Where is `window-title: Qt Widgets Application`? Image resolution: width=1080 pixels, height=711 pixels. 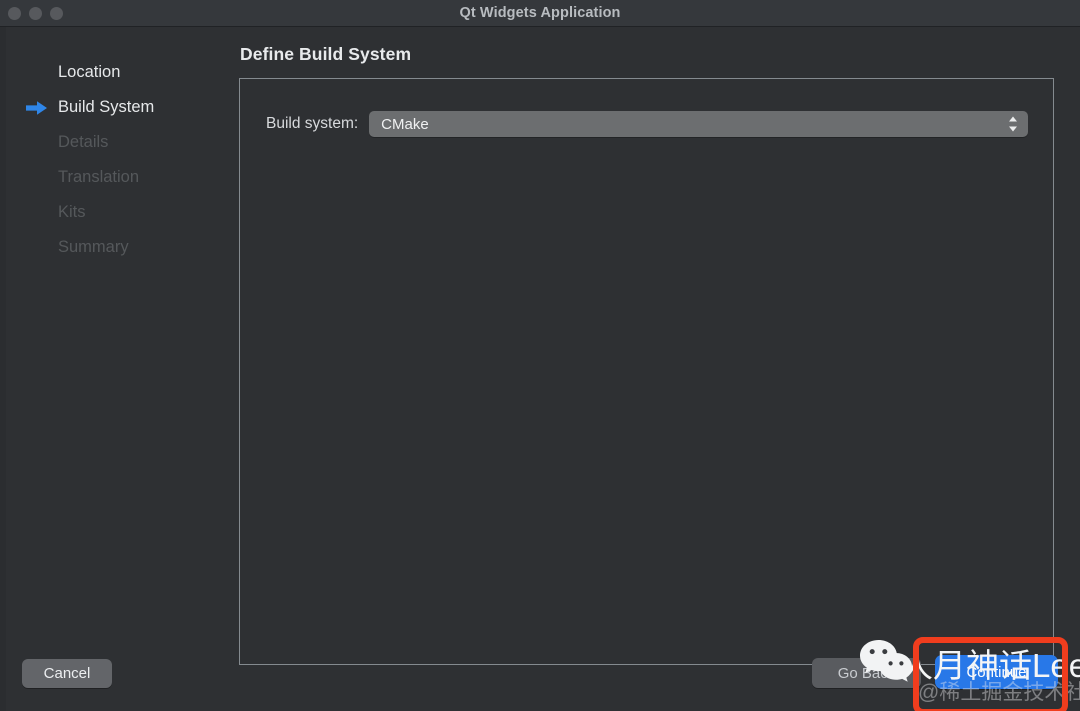 window-title: Qt Widgets Application is located at coordinates (540, 13).